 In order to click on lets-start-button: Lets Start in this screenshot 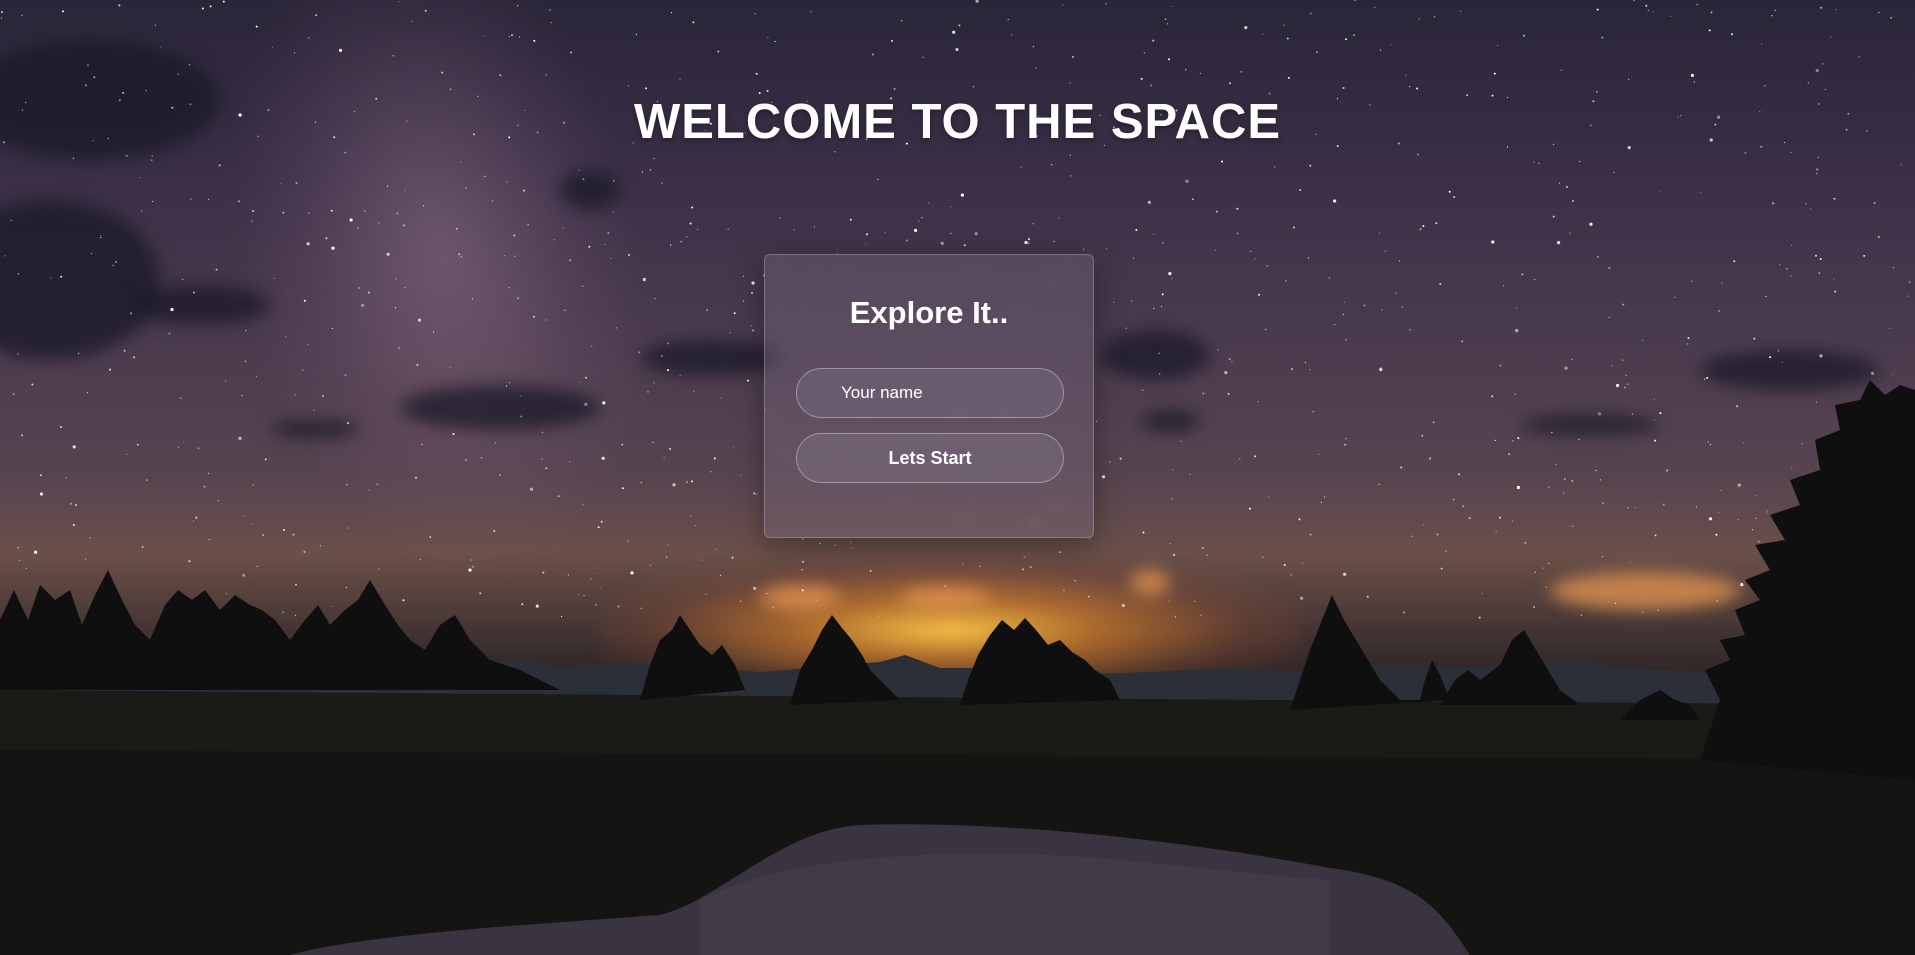, I will do `click(930, 458)`.